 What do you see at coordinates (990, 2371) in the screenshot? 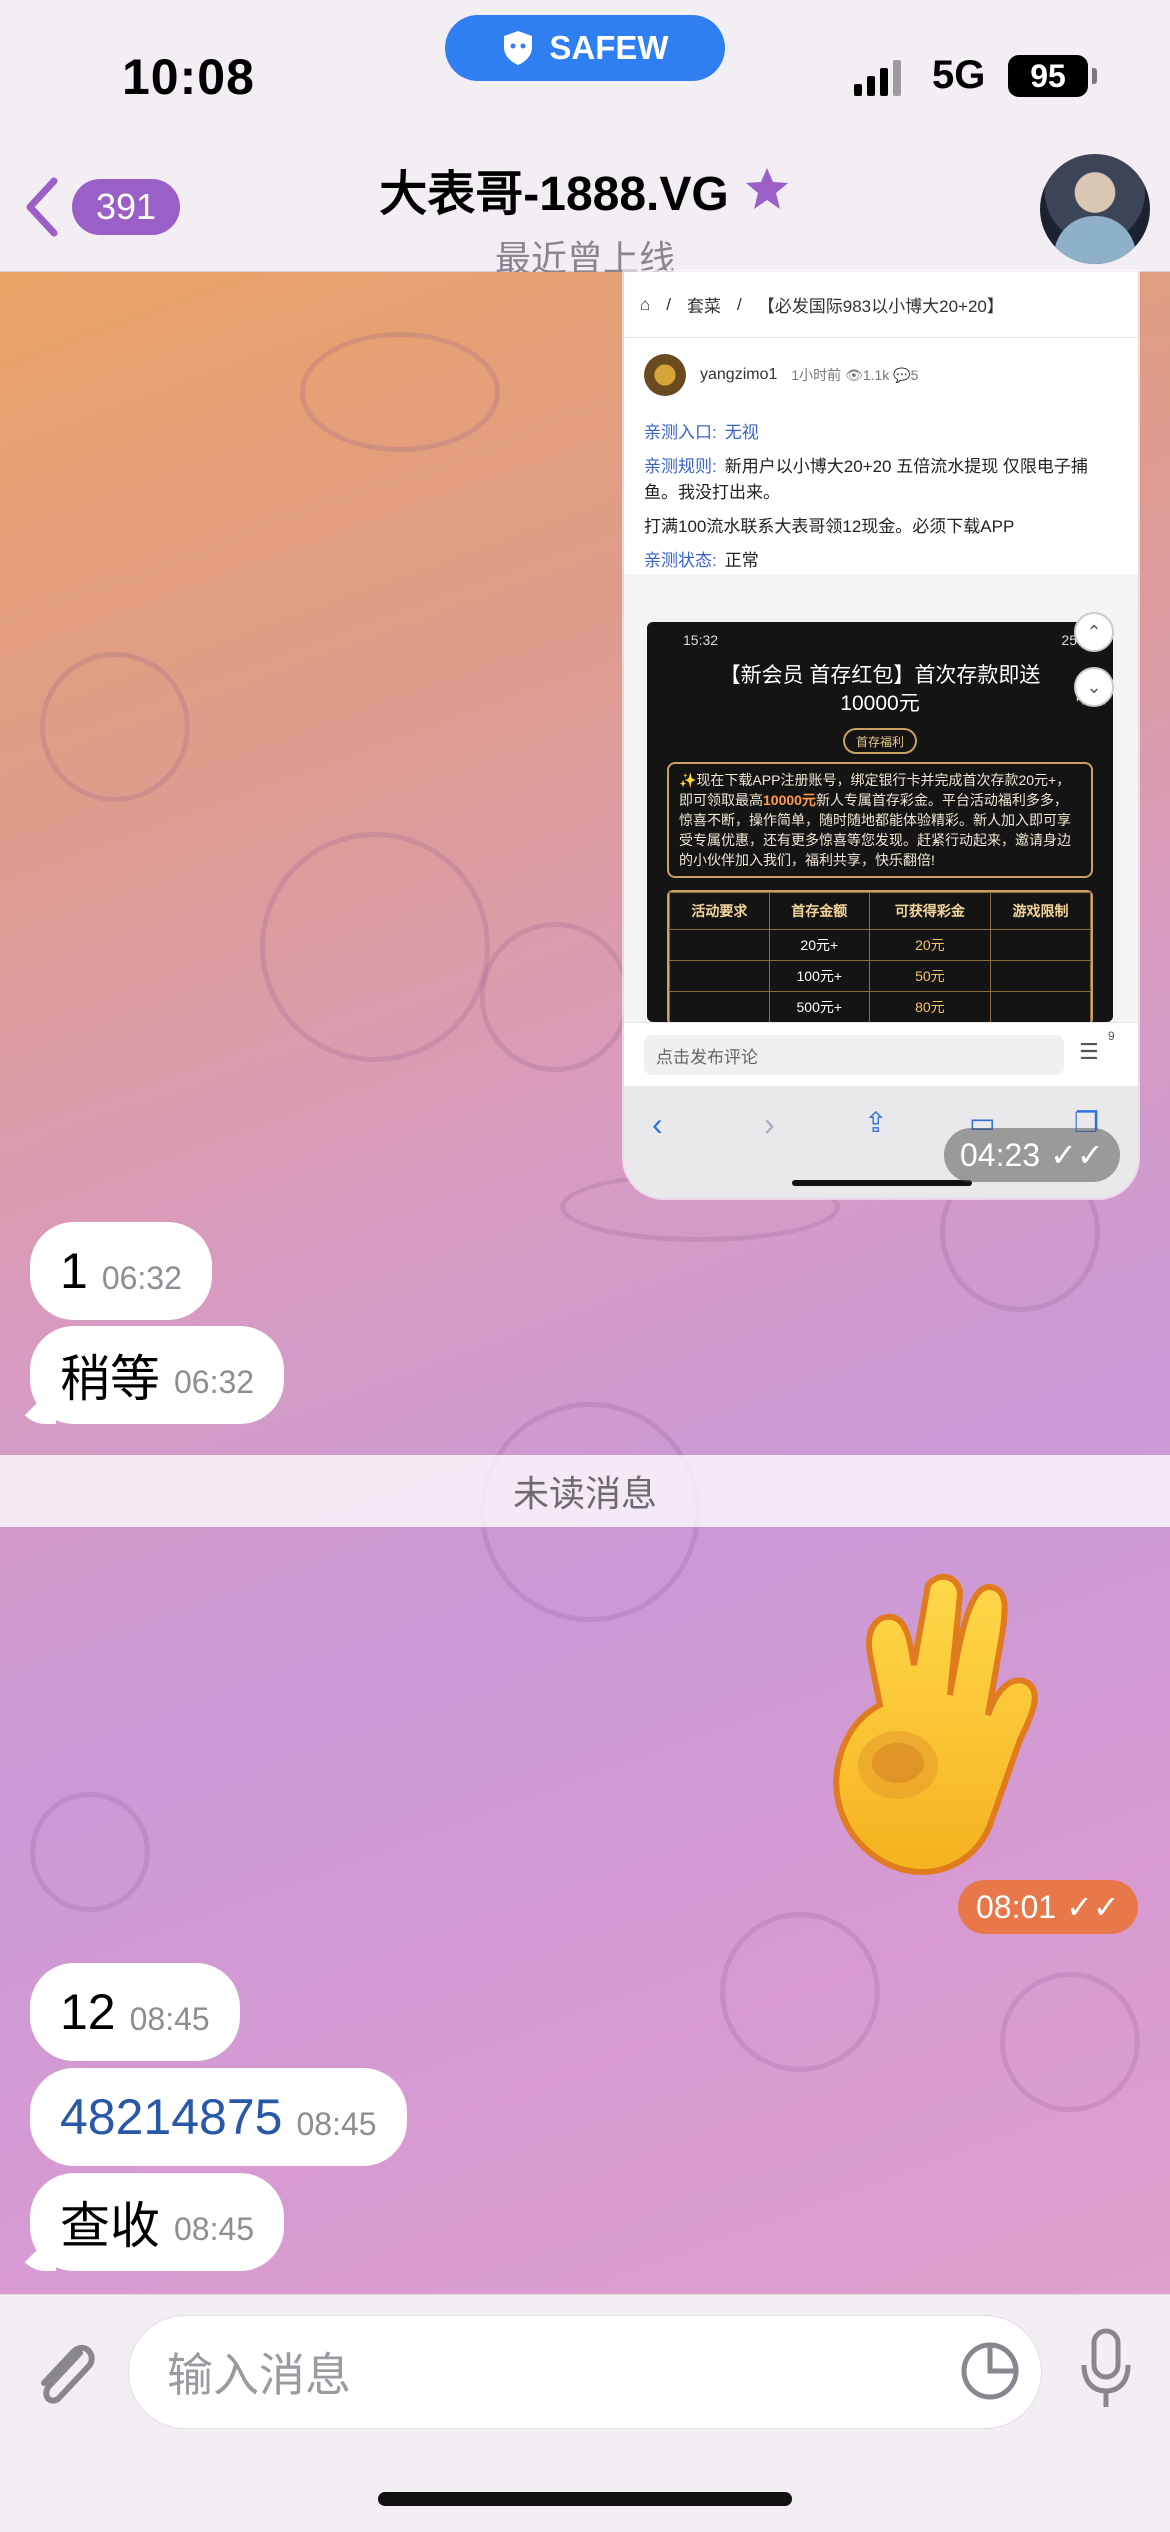
I see `sticker-icon` at bounding box center [990, 2371].